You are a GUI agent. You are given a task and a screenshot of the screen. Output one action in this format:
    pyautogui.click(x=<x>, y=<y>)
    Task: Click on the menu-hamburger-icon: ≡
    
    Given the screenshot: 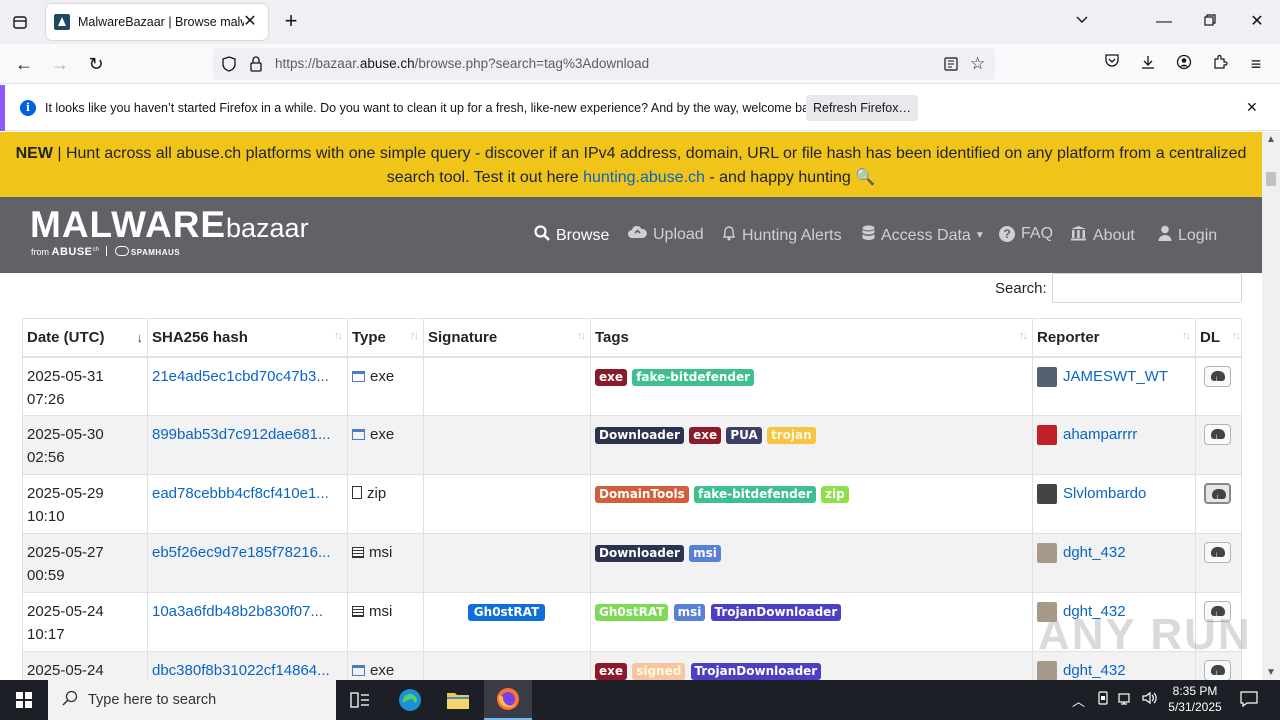 What is the action you would take?
    pyautogui.click(x=1256, y=64)
    